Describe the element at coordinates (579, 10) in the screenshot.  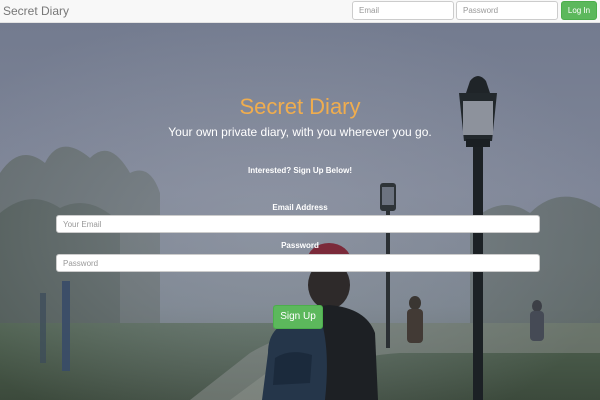
I see `login-button: Log In` at that location.